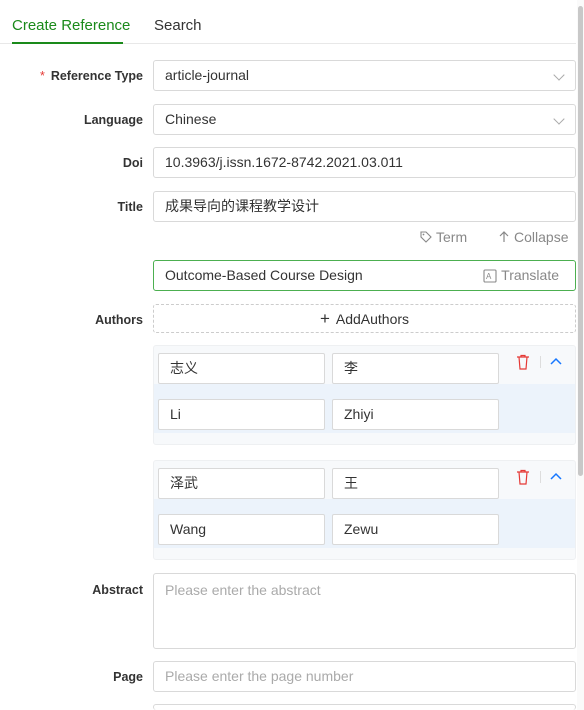 This screenshot has height=710, width=584. I want to click on collapse-button: Collapse, so click(533, 237).